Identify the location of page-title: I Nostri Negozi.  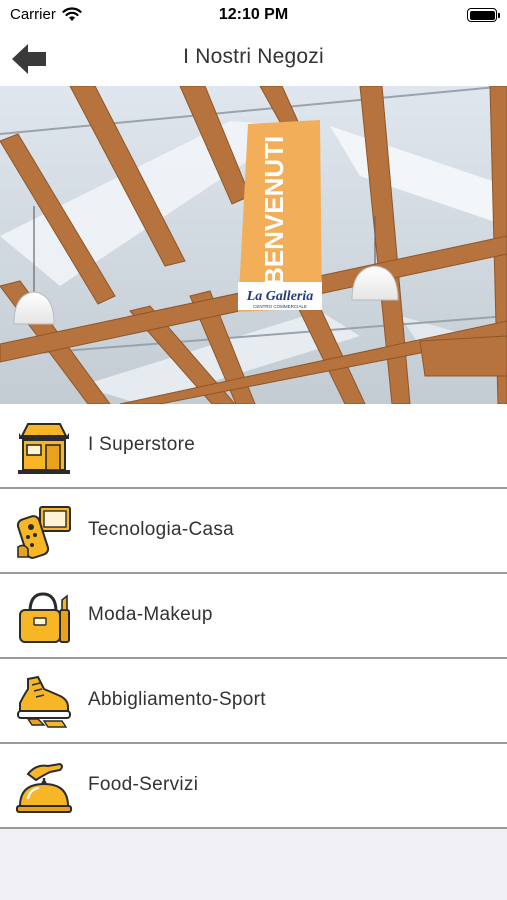
(253, 56).